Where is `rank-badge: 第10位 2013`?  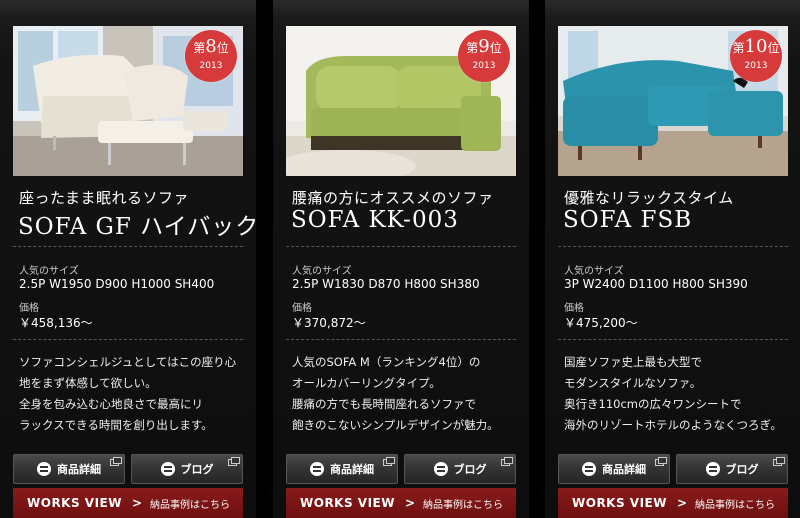 rank-badge: 第10位 2013 is located at coordinates (756, 56).